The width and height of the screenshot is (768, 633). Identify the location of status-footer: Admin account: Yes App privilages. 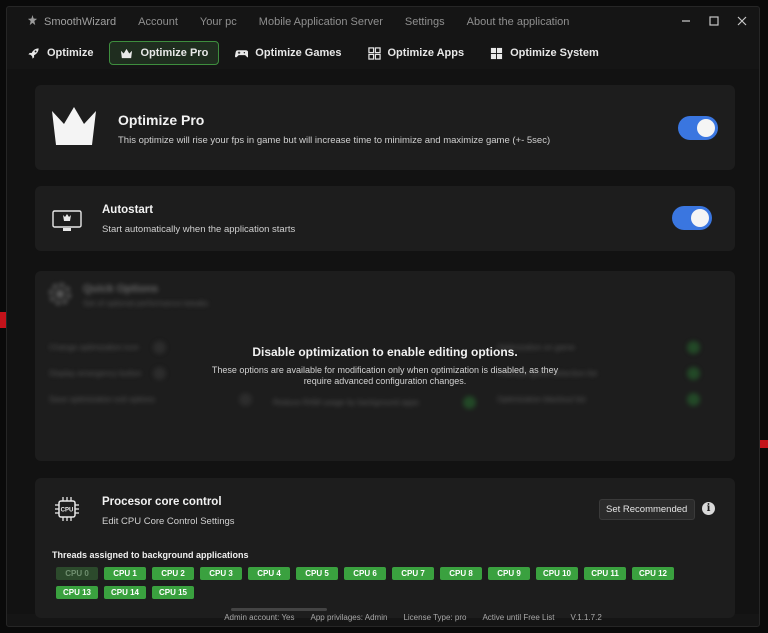
(383, 619).